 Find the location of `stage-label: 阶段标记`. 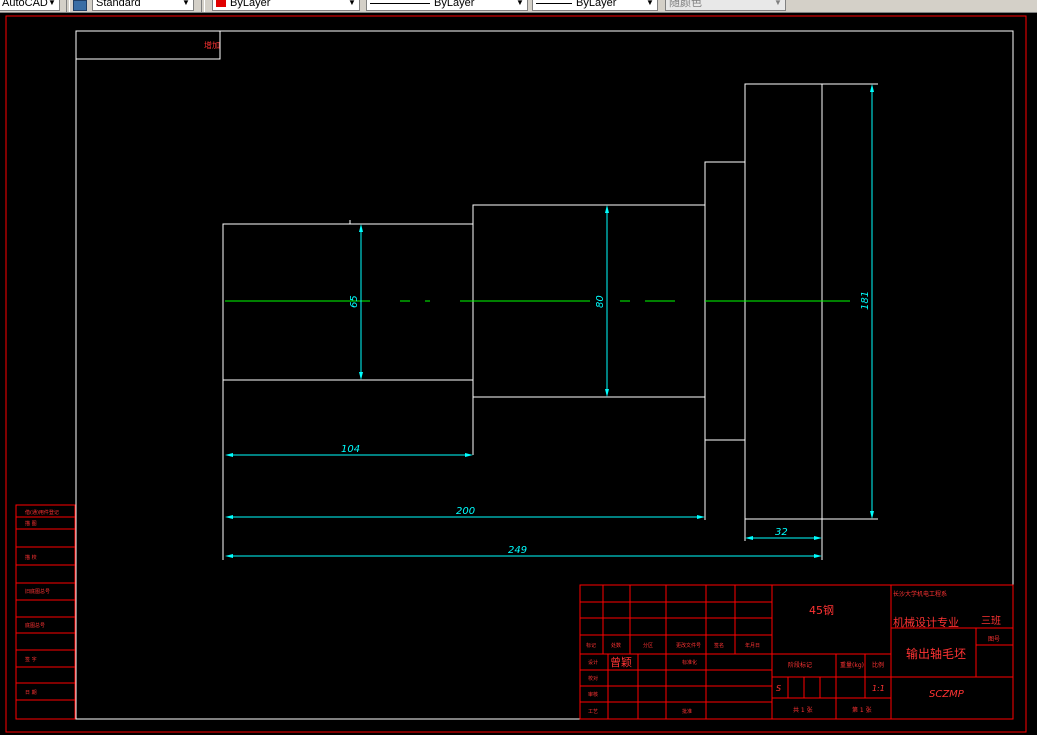

stage-label: 阶段标记 is located at coordinates (800, 665).